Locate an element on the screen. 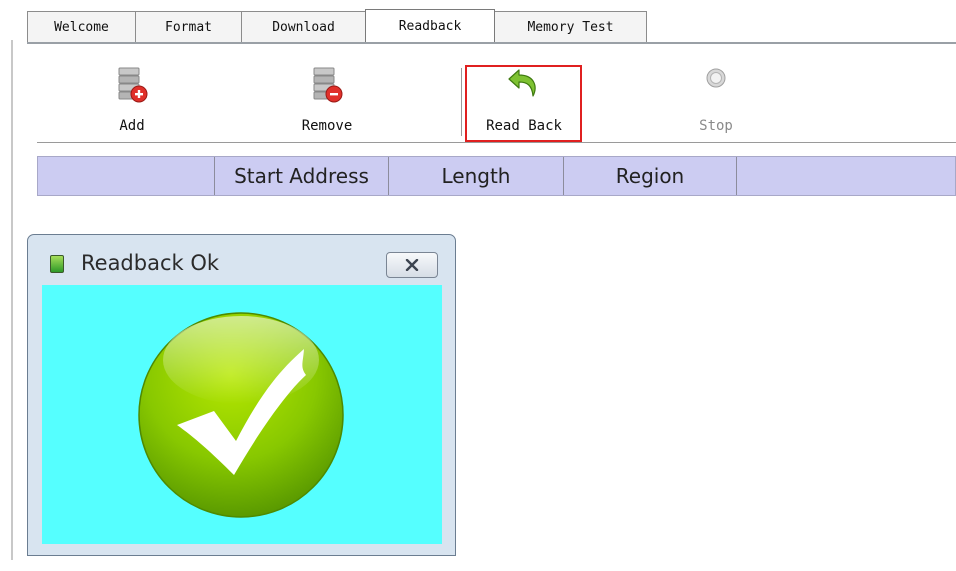  read-back-highlight is located at coordinates (523, 103).